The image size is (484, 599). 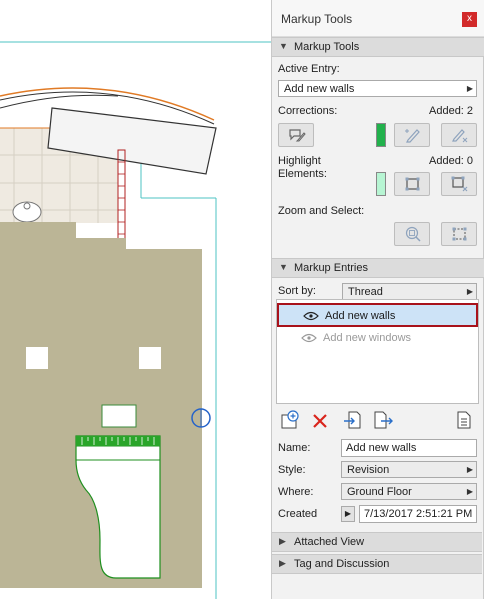 I want to click on select-icon, so click(x=459, y=234).